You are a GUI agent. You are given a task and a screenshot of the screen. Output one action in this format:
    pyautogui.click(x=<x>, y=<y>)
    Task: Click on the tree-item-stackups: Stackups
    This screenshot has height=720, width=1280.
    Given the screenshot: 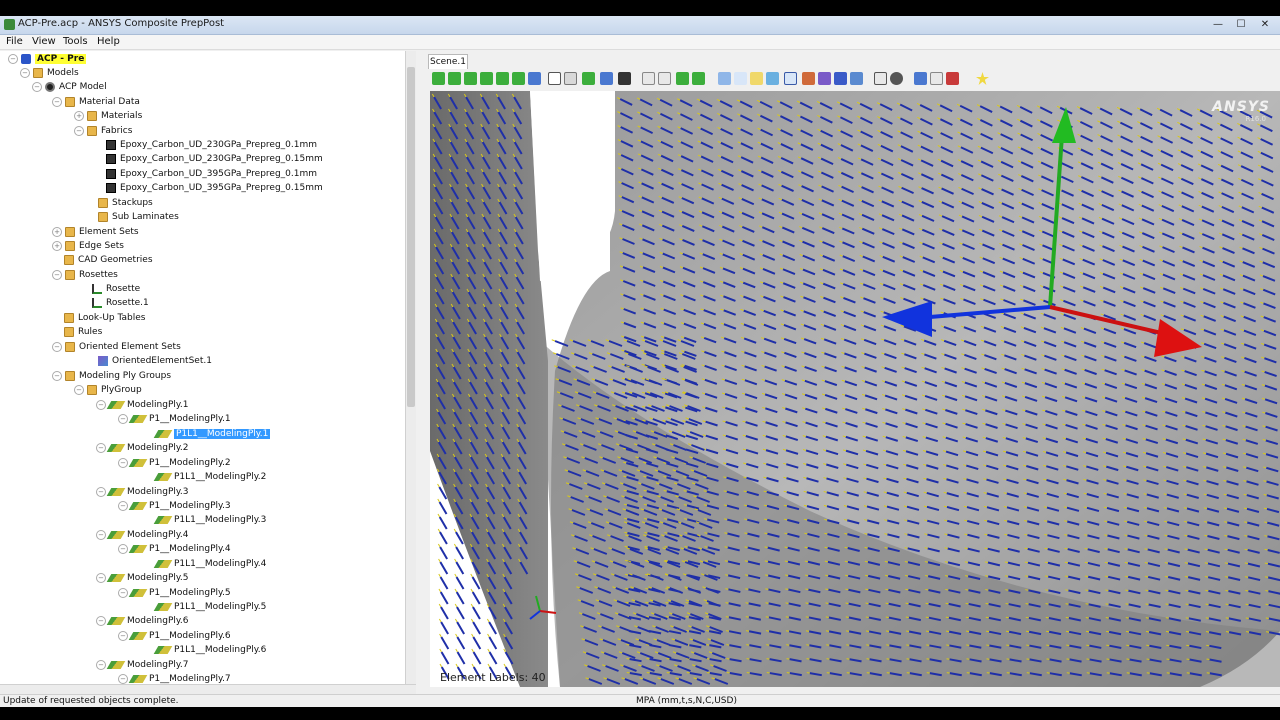 What is the action you would take?
    pyautogui.click(x=119, y=203)
    